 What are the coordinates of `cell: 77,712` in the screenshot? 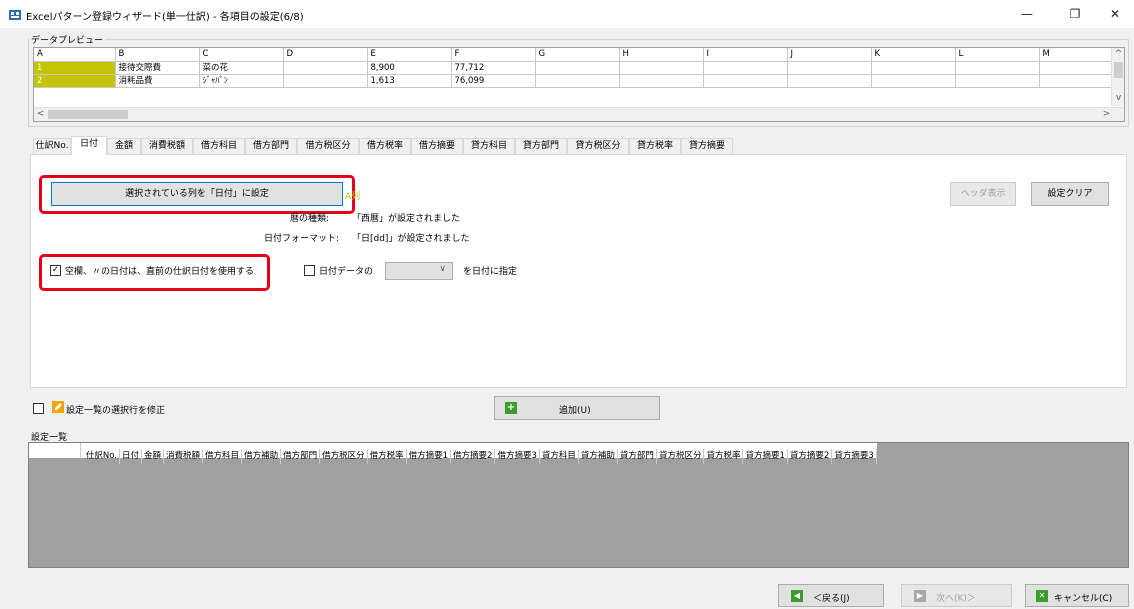 It's located at (493, 68).